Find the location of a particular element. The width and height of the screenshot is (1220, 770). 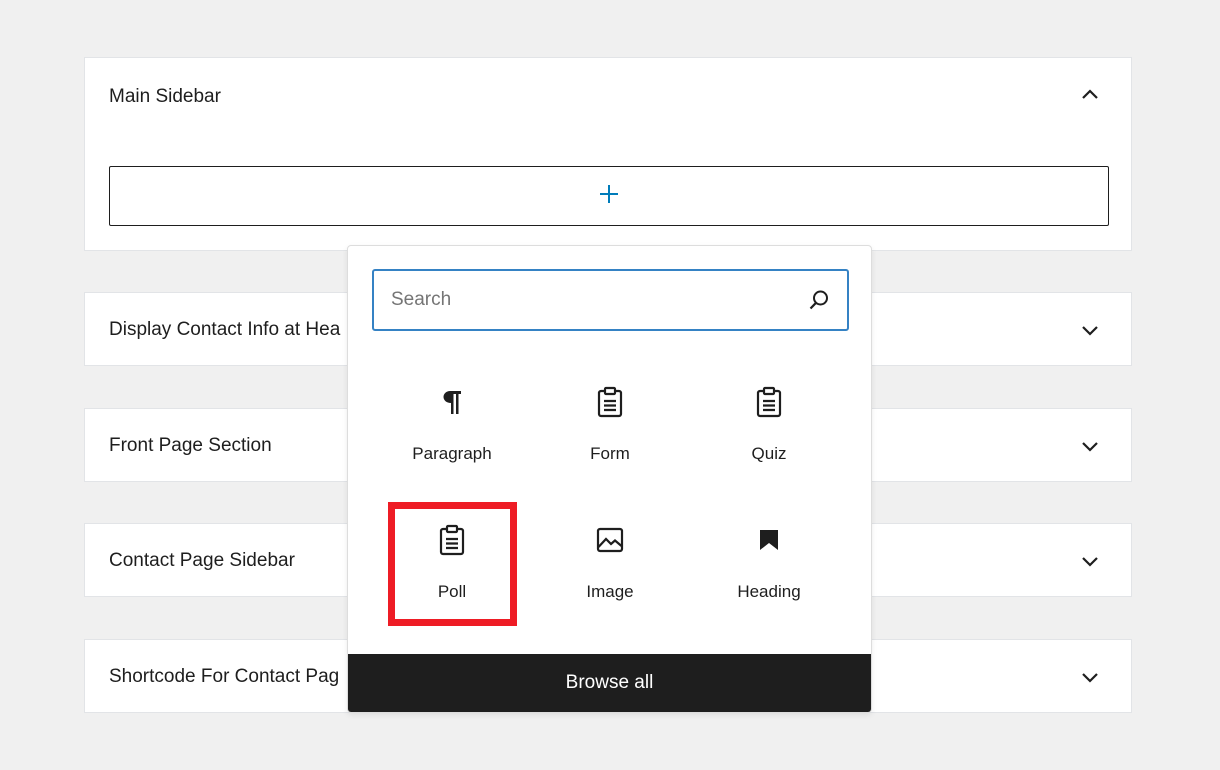

add-block-button is located at coordinates (609, 196).